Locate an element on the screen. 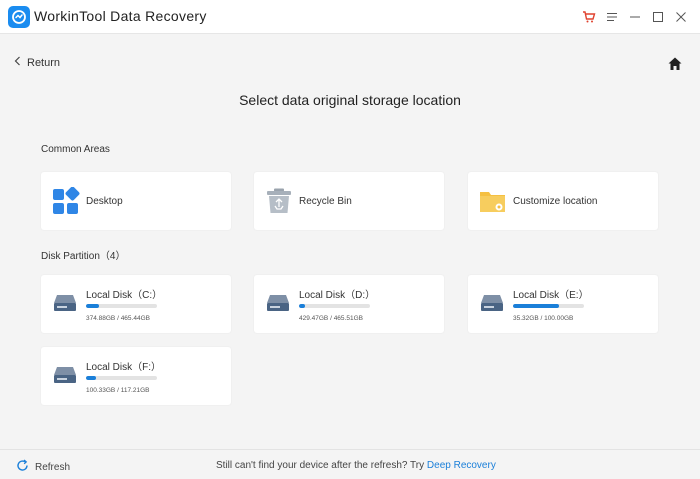 This screenshot has height=479, width=700. disk-card-c: Local Disk（C:） 374.88GB / 465.44GB is located at coordinates (136, 304).